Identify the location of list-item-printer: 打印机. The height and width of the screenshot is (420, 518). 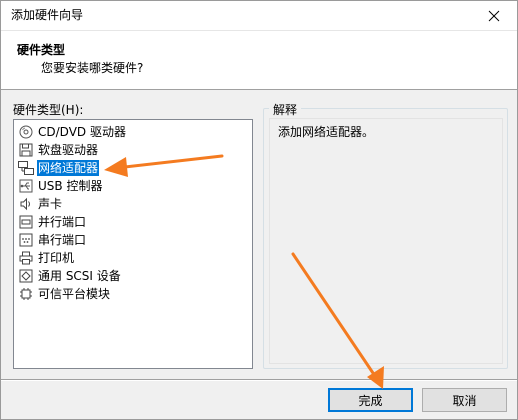
(46, 258).